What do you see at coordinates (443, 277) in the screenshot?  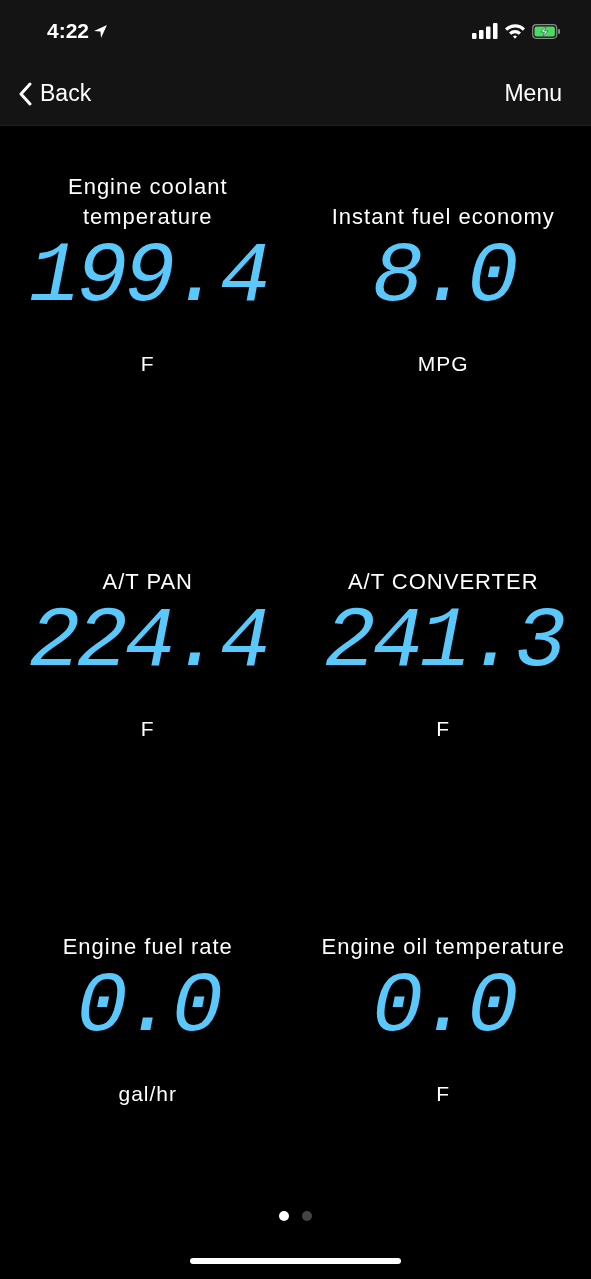 I see `gauge-value: 8.0` at bounding box center [443, 277].